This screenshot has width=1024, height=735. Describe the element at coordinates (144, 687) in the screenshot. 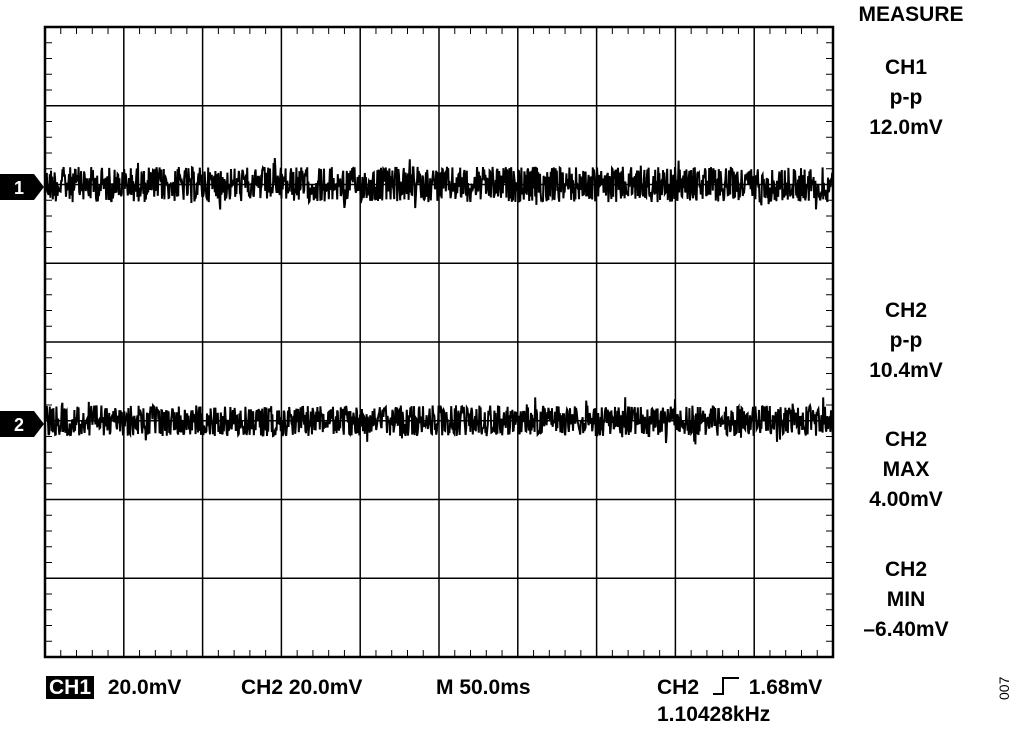

I see `ch1-scale-value: 20.0mV` at that location.